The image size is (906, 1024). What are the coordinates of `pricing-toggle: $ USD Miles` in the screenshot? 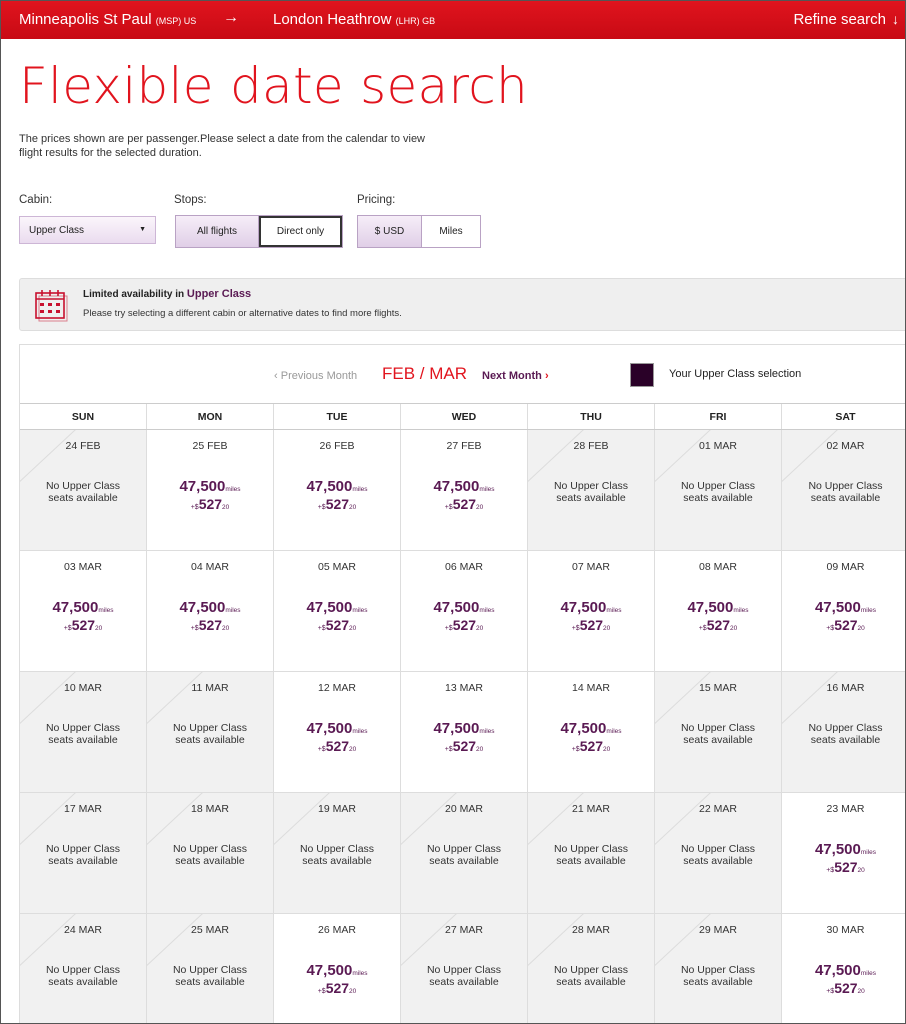 It's located at (419, 231).